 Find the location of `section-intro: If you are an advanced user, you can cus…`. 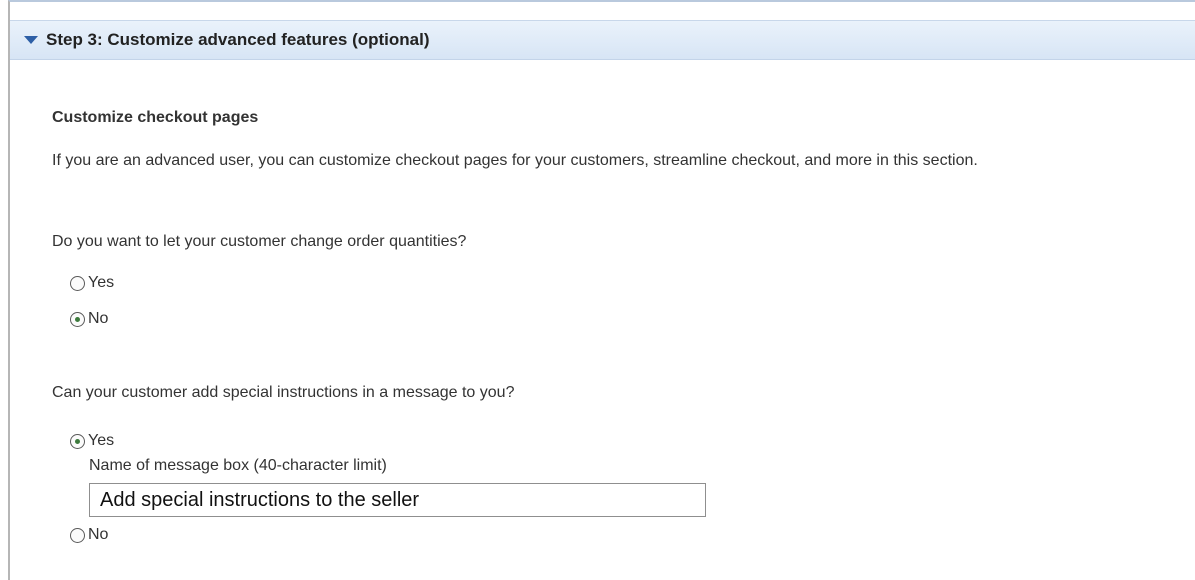

section-intro: If you are an advanced user, you can cus… is located at coordinates (515, 160).